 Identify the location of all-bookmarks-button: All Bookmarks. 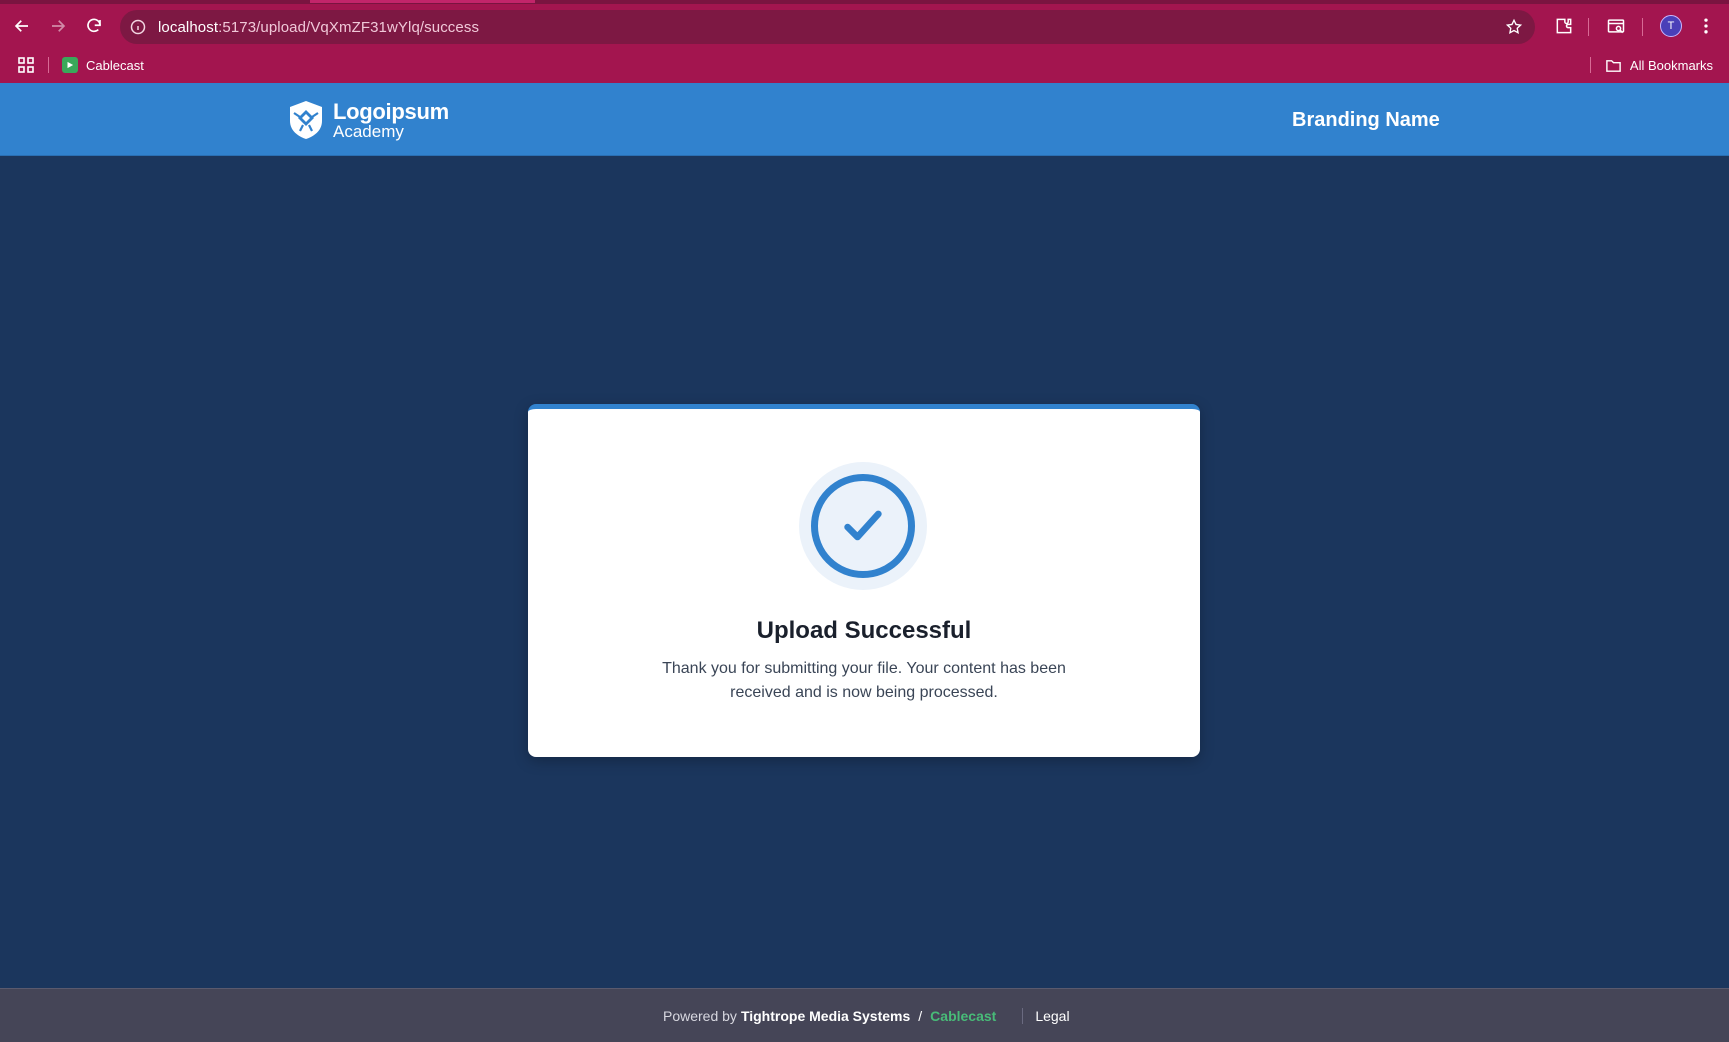
(1659, 65).